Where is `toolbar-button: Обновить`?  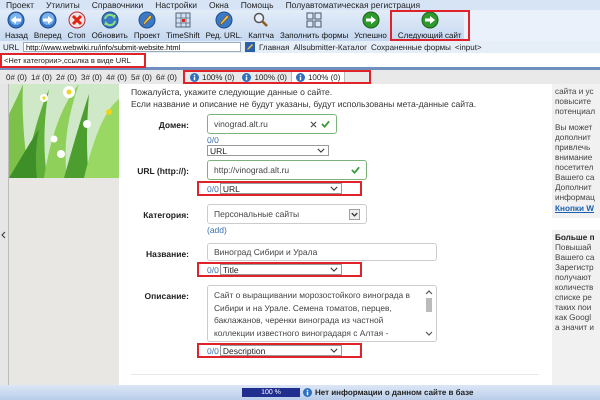 toolbar-button: Обновить is located at coordinates (109, 25).